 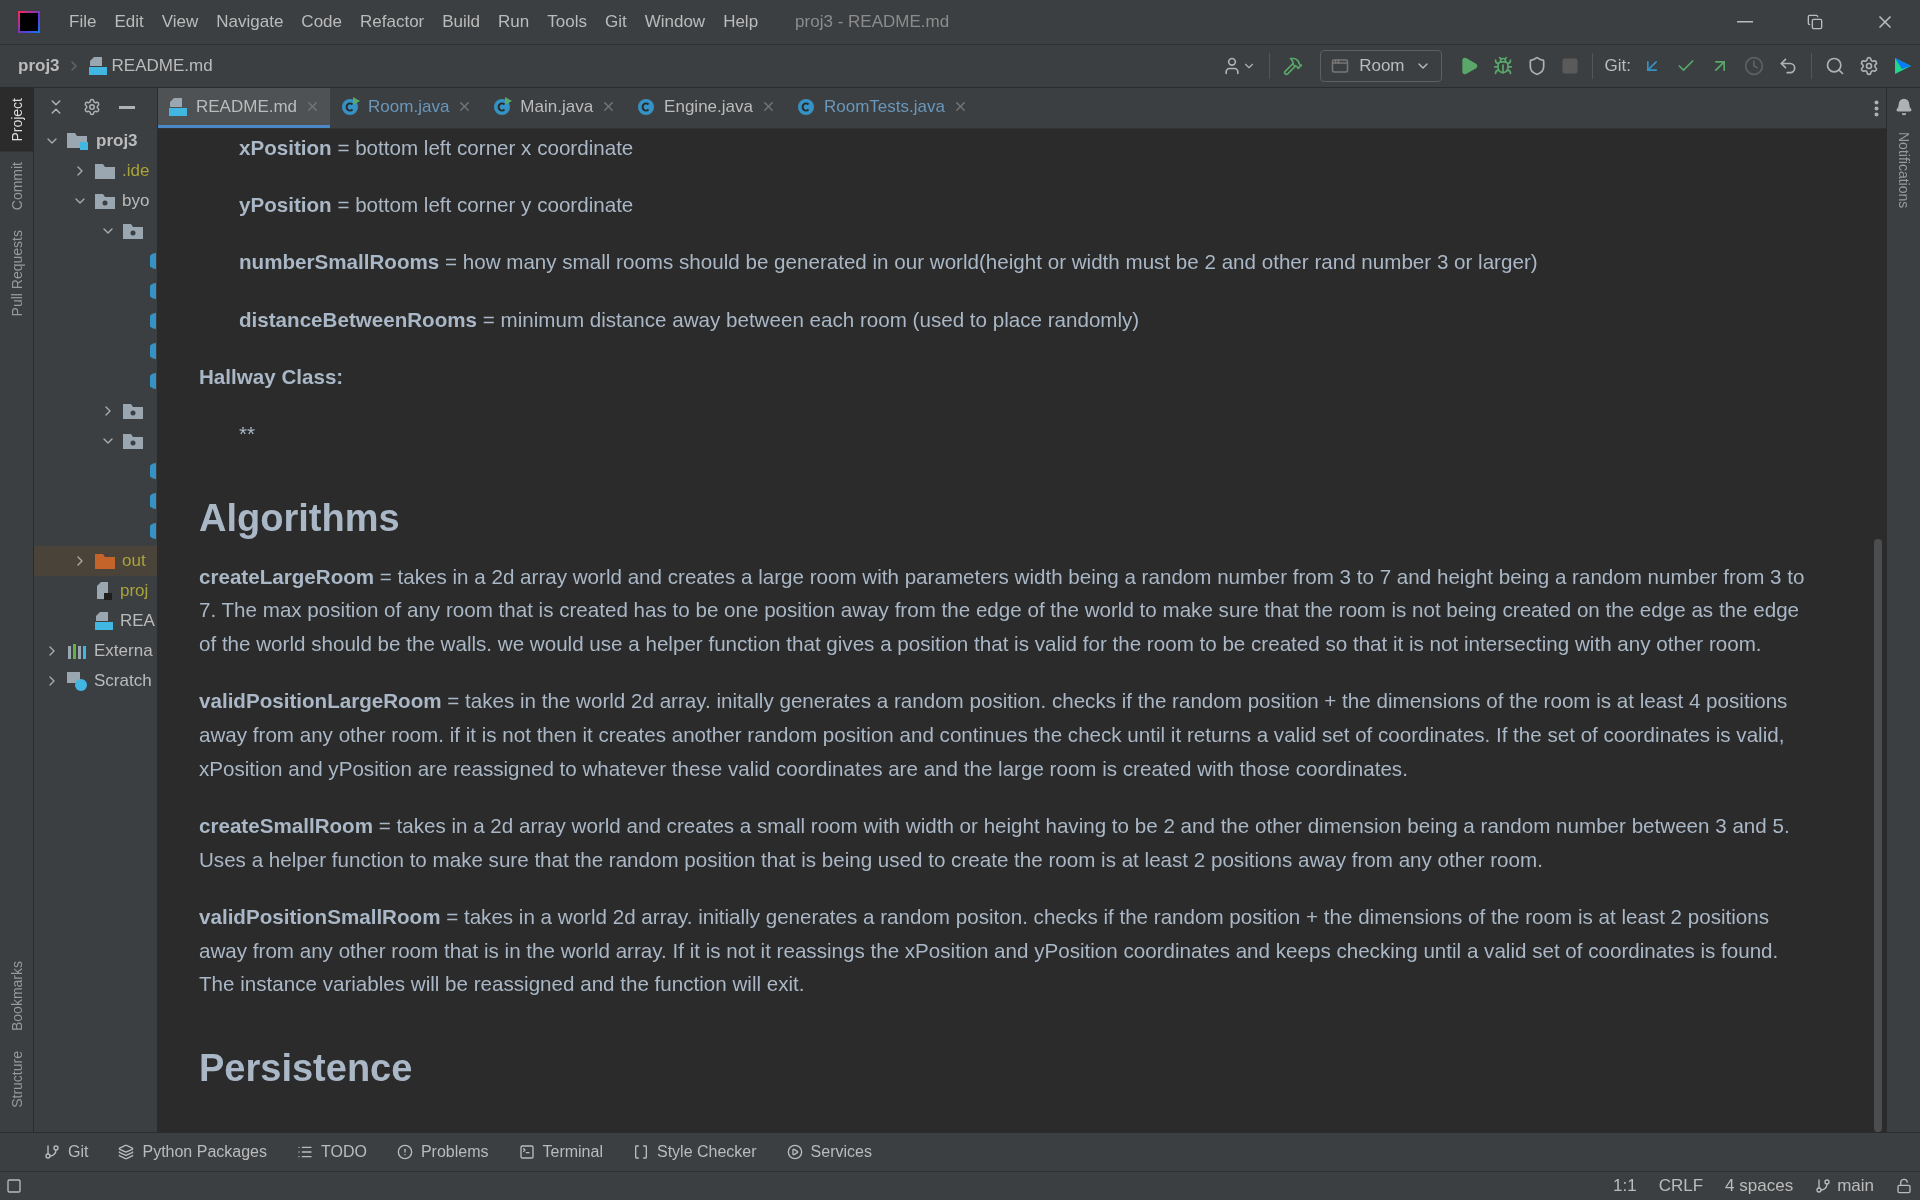 What do you see at coordinates (95, 681) in the screenshot?
I see `tree-item: Scratch` at bounding box center [95, 681].